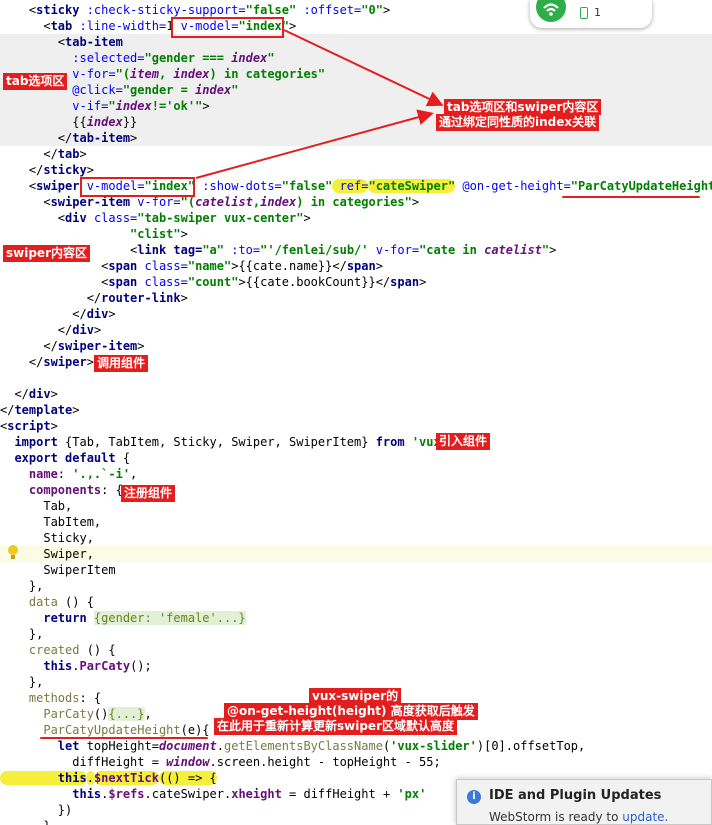 The width and height of the screenshot is (712, 825). Describe the element at coordinates (356, 474) in the screenshot. I see `code-line: name: '.,.`-i',` at that location.